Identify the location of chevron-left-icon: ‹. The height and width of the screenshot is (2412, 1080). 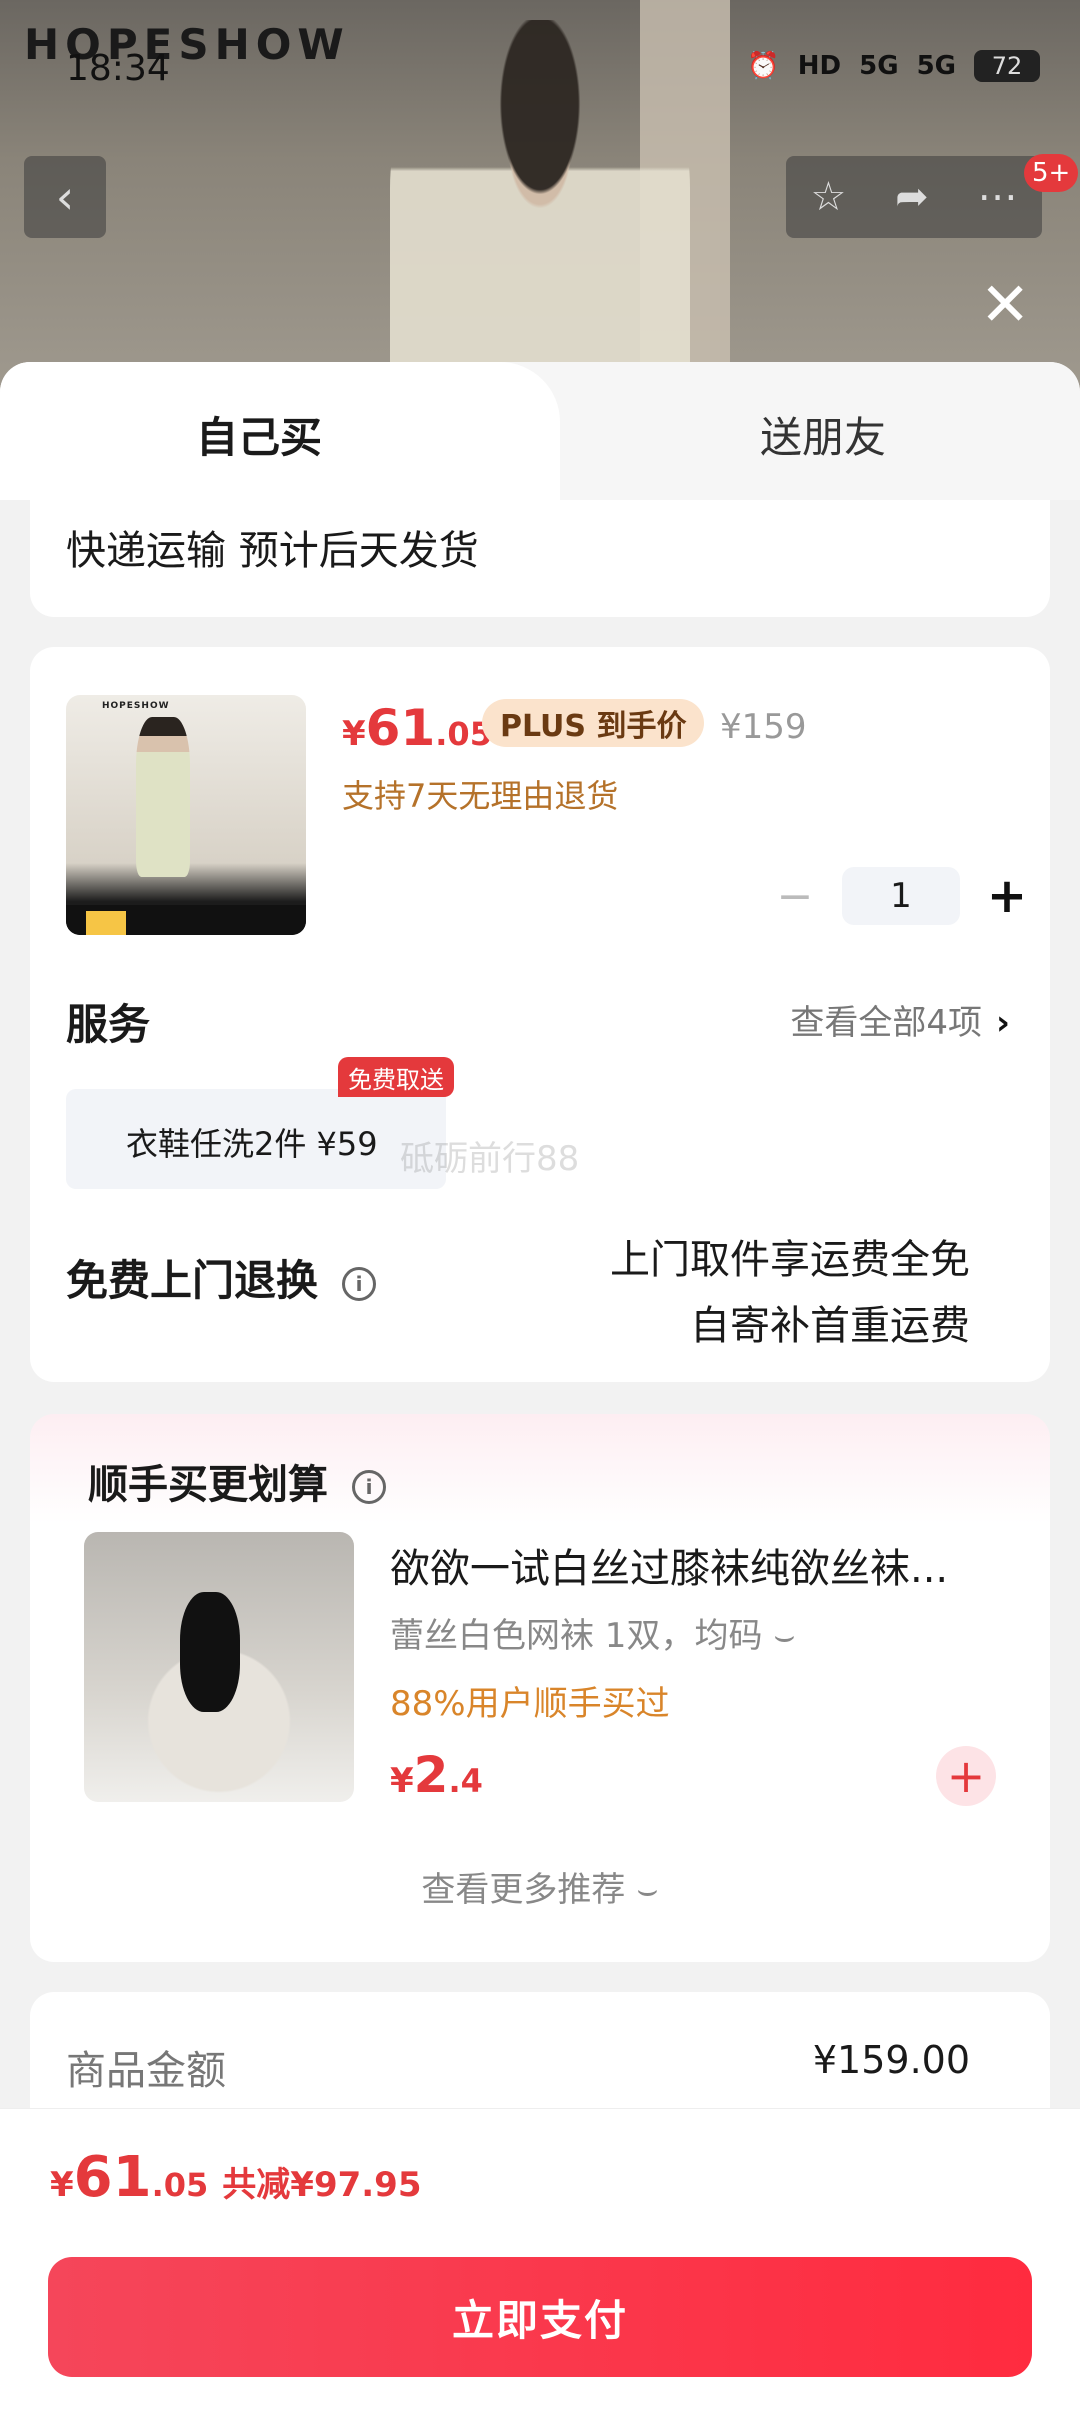
(65, 197).